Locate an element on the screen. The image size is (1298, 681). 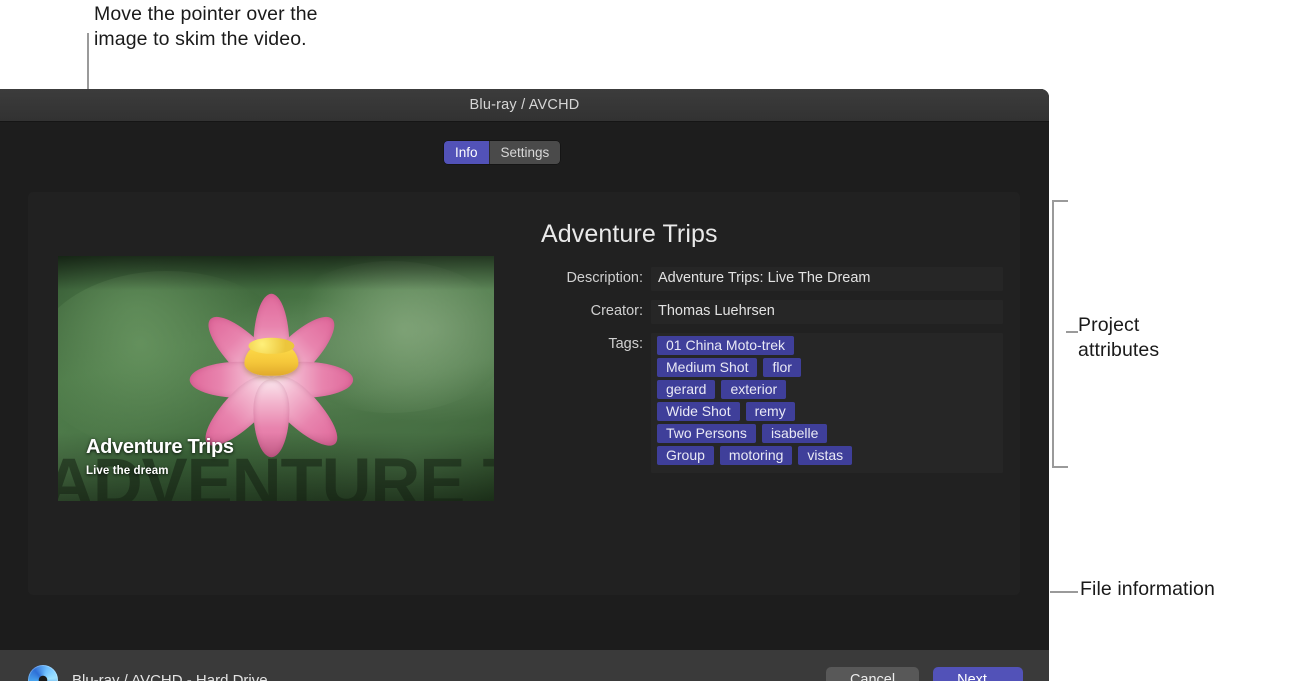
description-label: Description: is located at coordinates (604, 278).